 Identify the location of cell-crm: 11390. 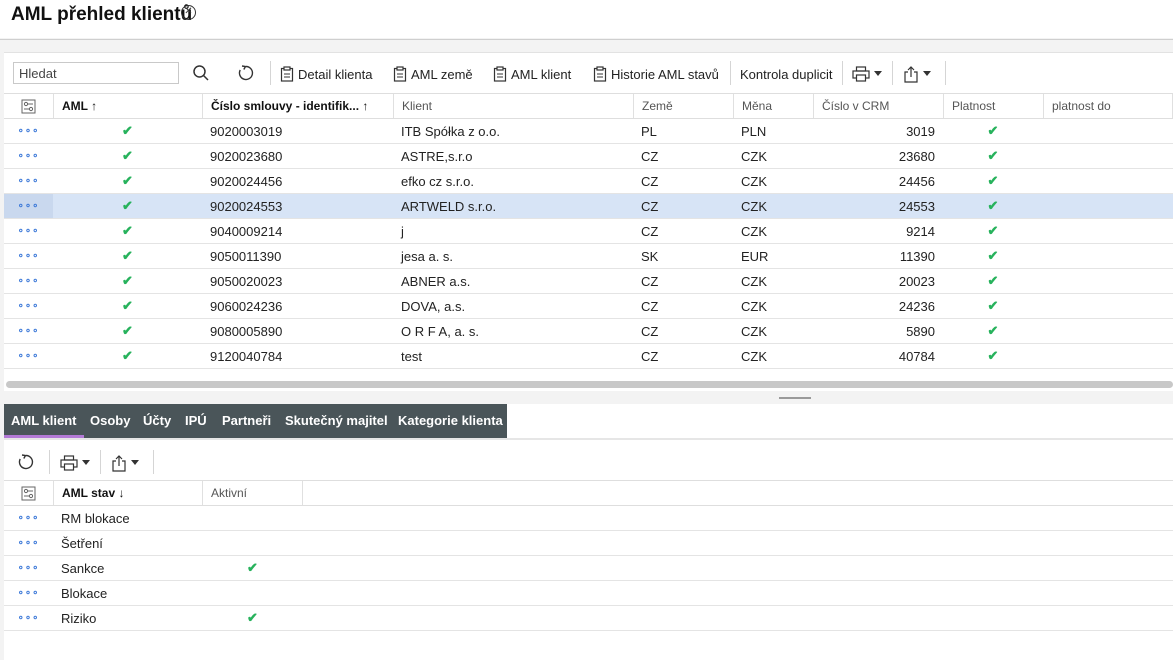
(917, 256).